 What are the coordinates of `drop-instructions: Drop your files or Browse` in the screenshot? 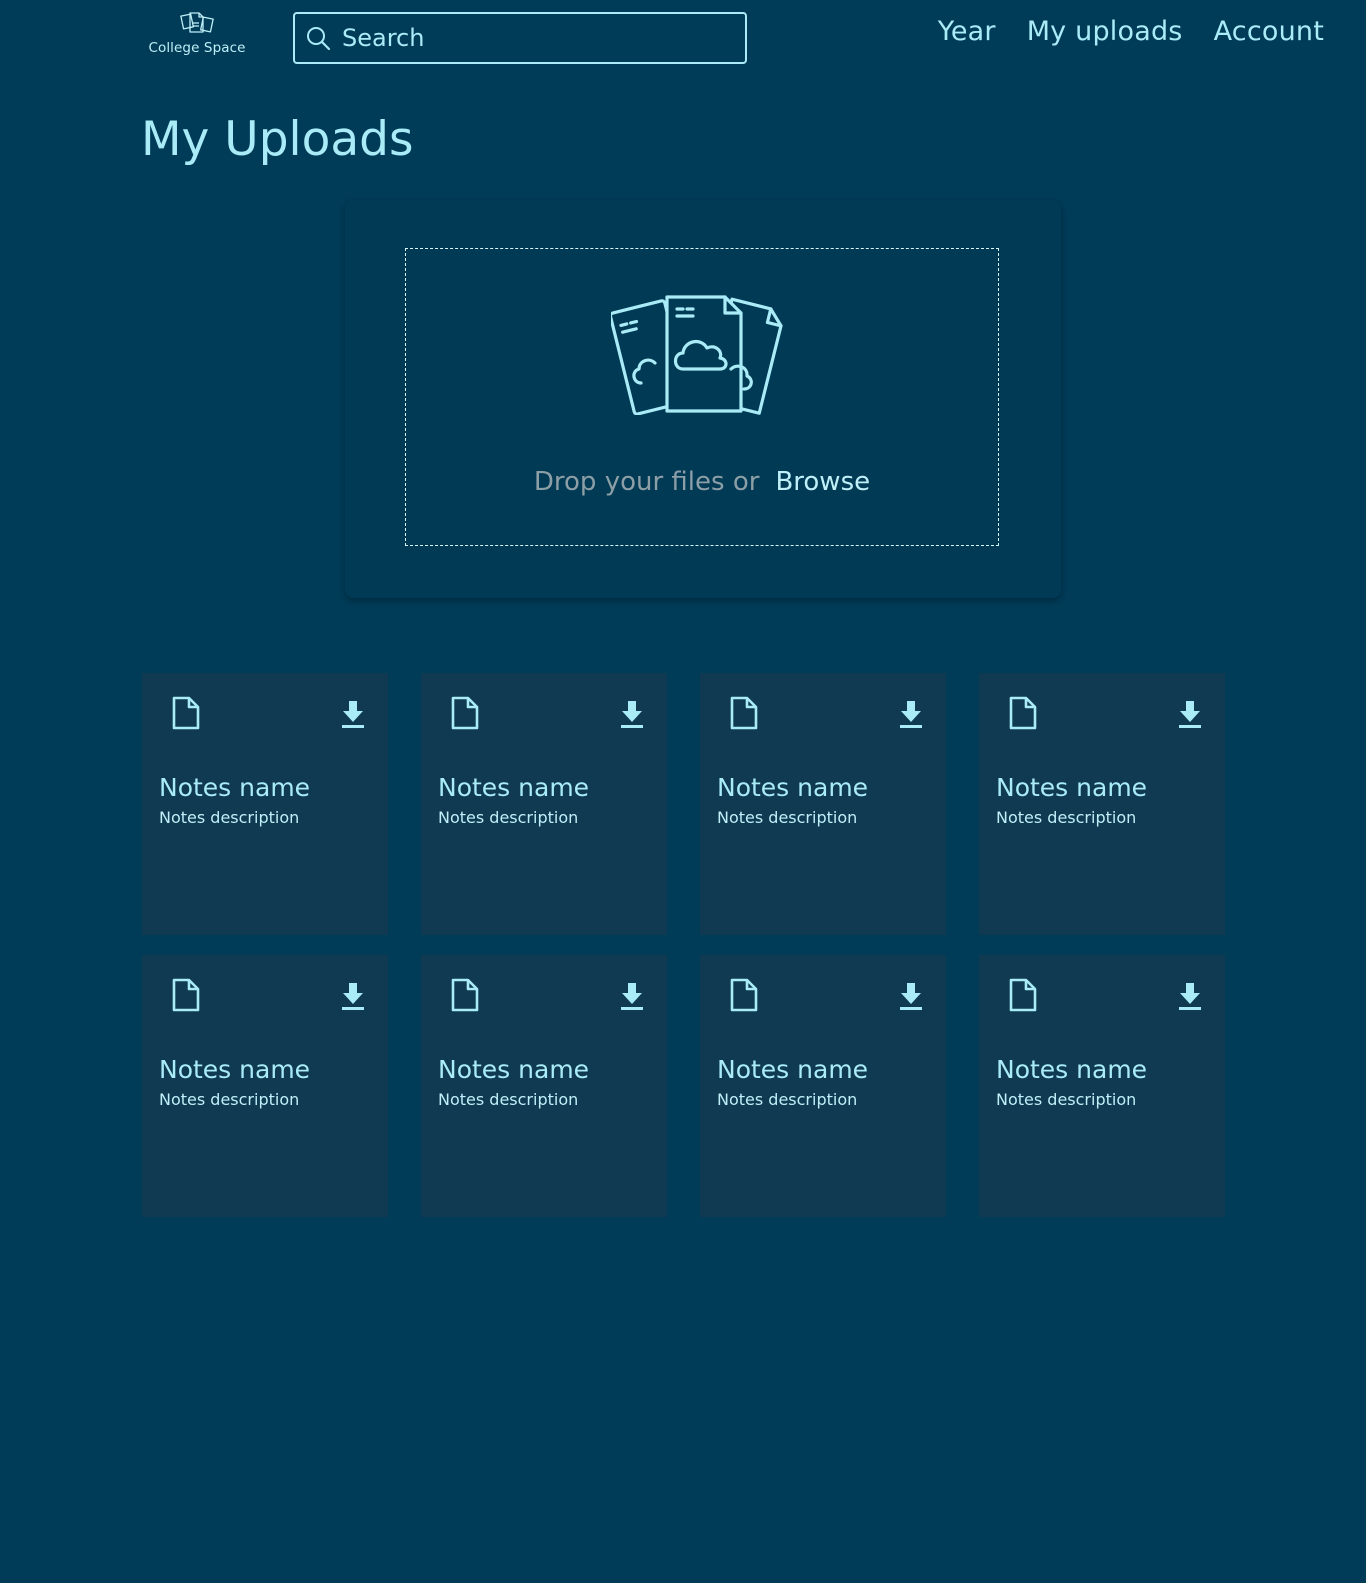 It's located at (702, 482).